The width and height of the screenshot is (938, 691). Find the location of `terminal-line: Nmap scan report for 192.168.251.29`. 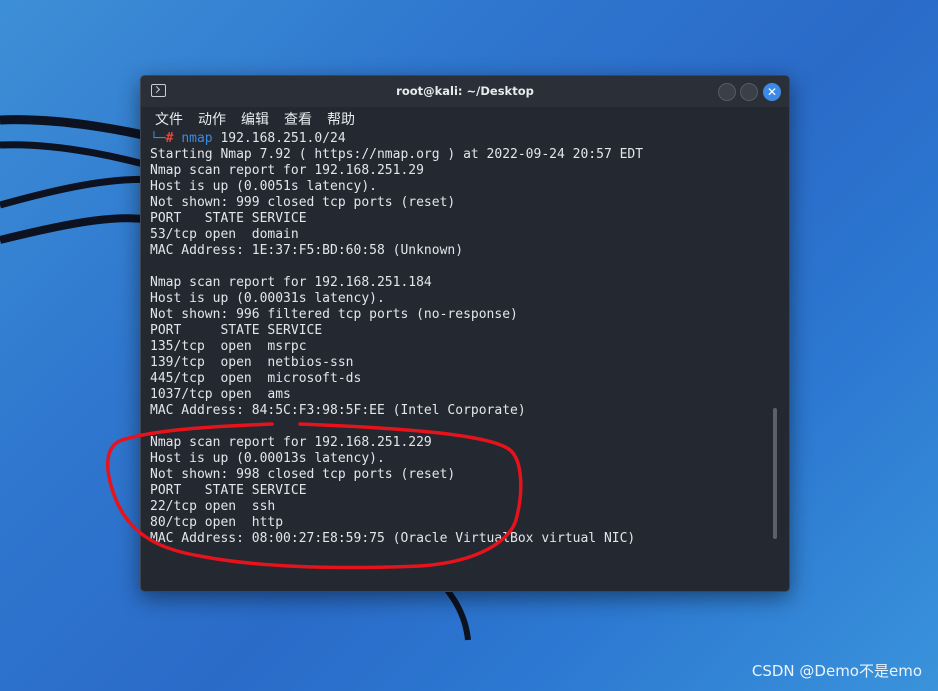

terminal-line: Nmap scan report for 192.168.251.29 is located at coordinates (287, 170).